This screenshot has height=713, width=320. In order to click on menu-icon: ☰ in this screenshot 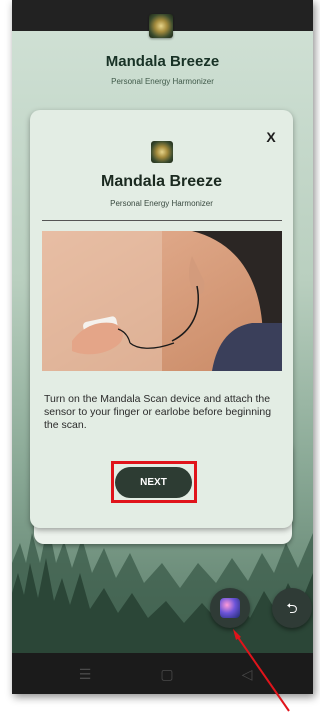, I will do `click(85, 674)`.